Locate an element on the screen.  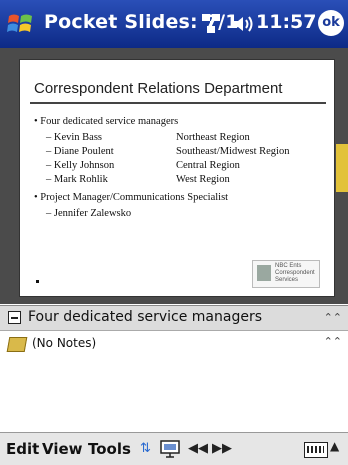
clock: 11:57 is located at coordinates (286, 22).